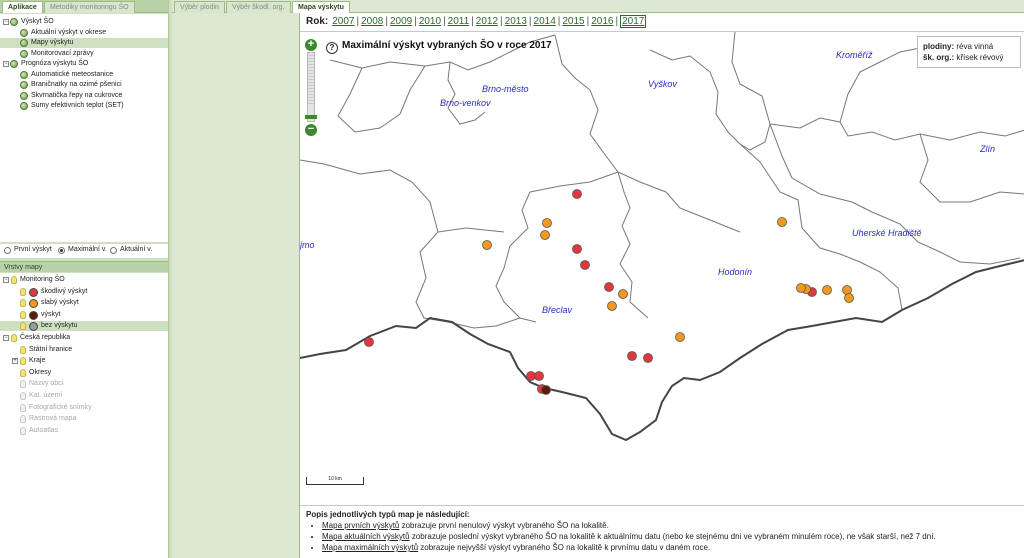 This screenshot has height=558, width=1024. What do you see at coordinates (84, 106) in the screenshot?
I see `tree-item: Sumy efektivních teplot (SET)` at bounding box center [84, 106].